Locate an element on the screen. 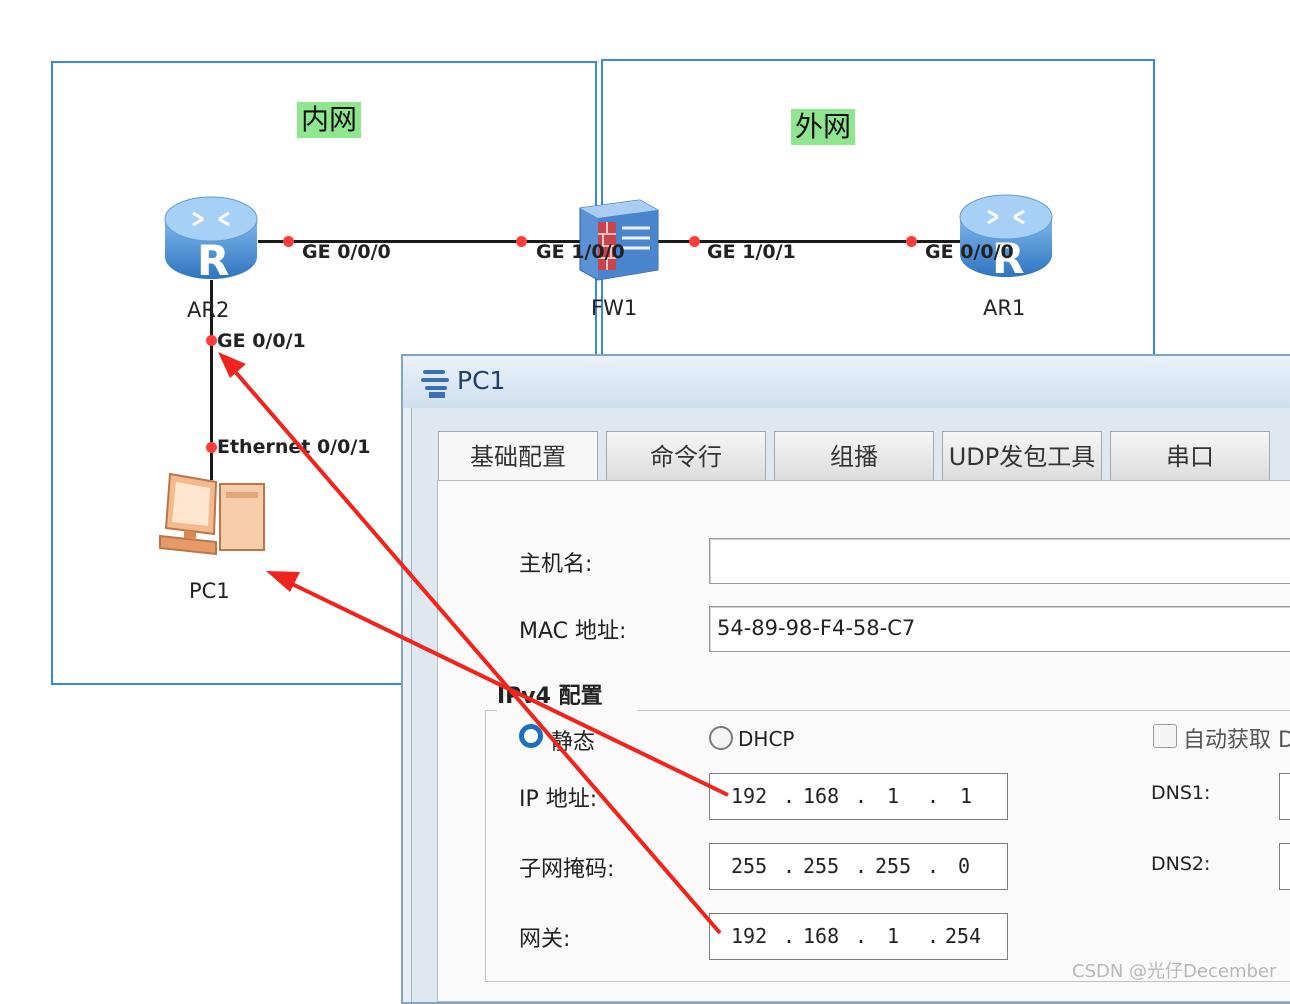 This screenshot has width=1290, height=1004. arrow-ip-to-pc1 is located at coordinates (497, 684).